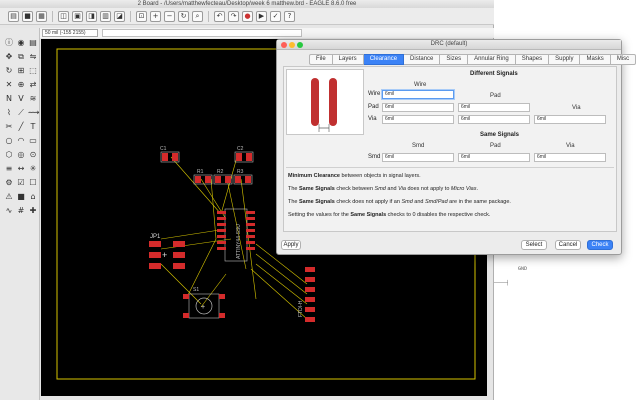  I want to click on cam-icon: ◫, so click(63, 16).